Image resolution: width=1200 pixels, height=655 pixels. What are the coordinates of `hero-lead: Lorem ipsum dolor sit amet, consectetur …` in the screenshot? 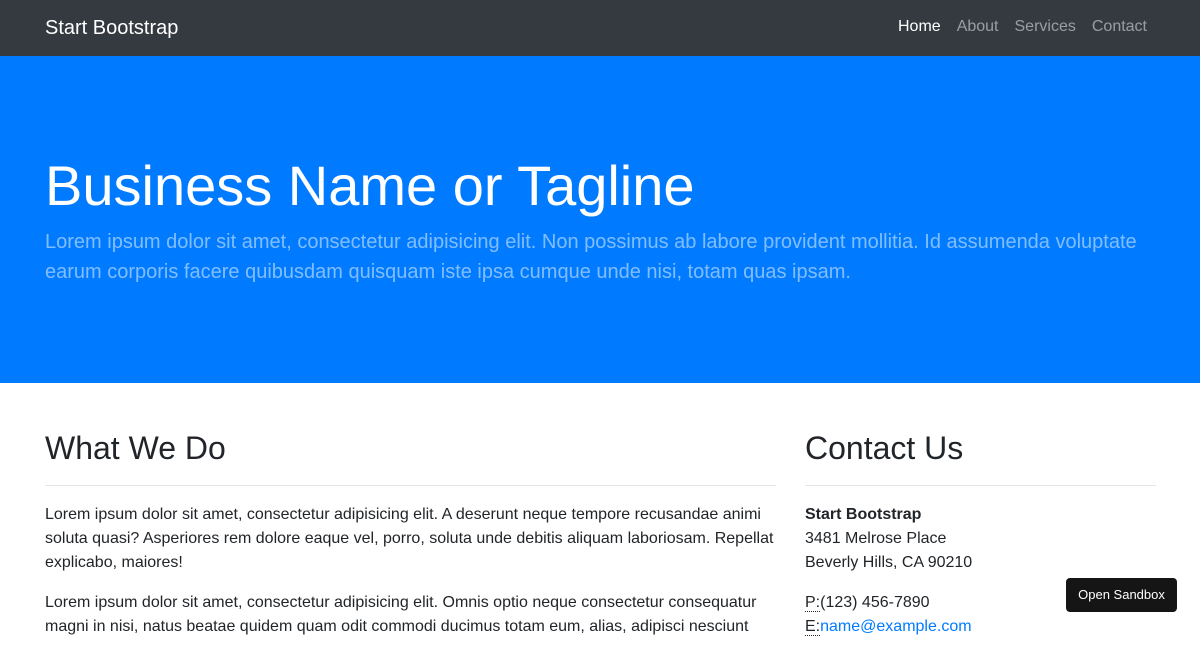 It's located at (591, 257).